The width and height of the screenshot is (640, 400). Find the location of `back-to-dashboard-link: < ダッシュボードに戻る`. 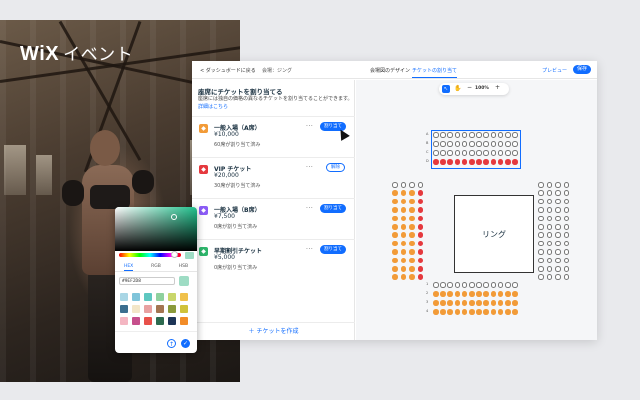

back-to-dashboard-link: < ダッシュボードに戻る is located at coordinates (228, 70).